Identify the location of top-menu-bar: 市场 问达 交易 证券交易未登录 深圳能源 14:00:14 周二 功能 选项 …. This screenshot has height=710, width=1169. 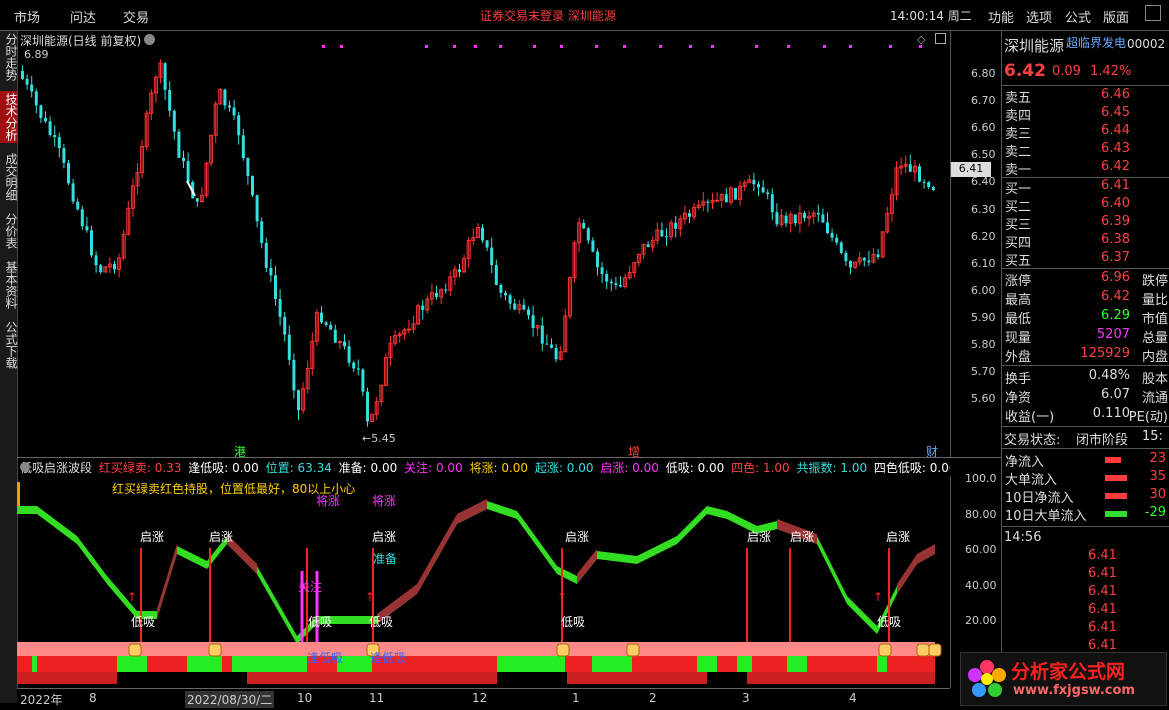
(584, 15).